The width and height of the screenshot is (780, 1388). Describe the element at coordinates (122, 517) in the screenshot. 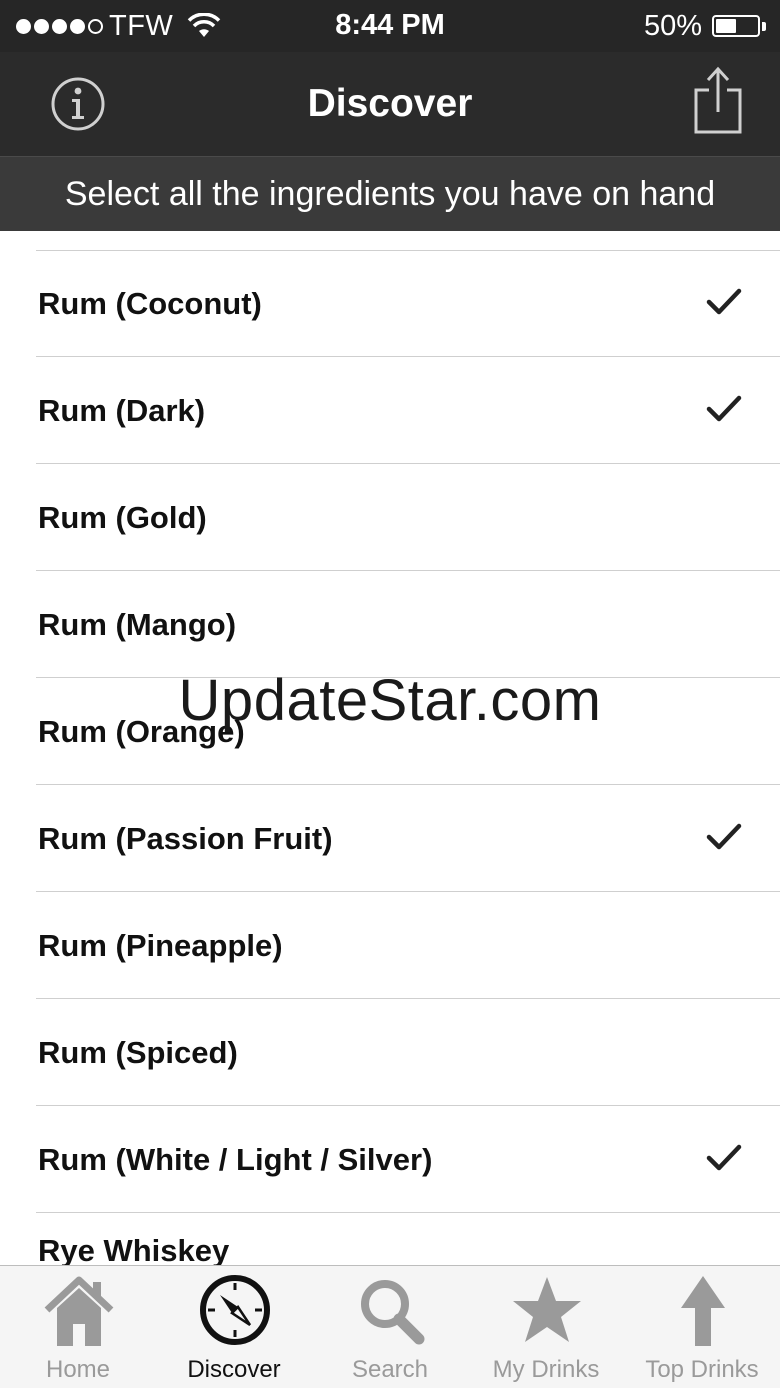

I see `ingredient-label: Rum (Gold)` at that location.